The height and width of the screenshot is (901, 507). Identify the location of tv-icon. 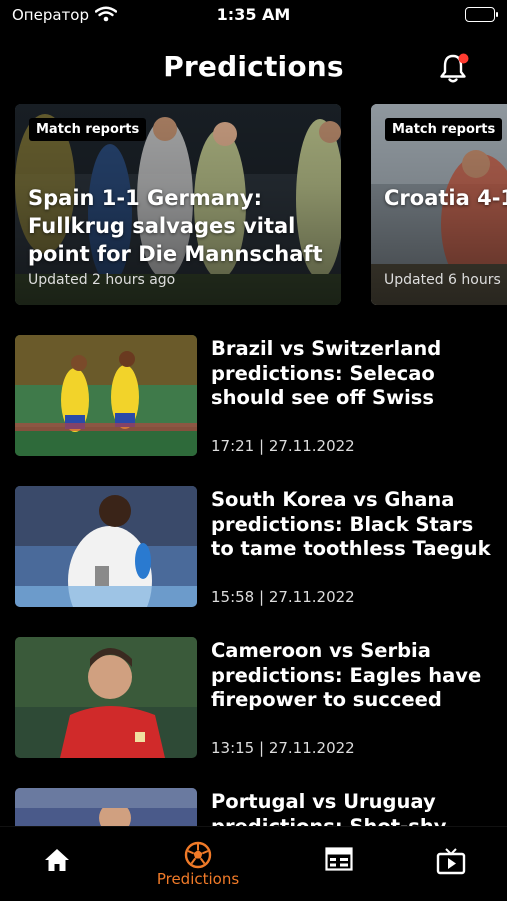
(451, 861).